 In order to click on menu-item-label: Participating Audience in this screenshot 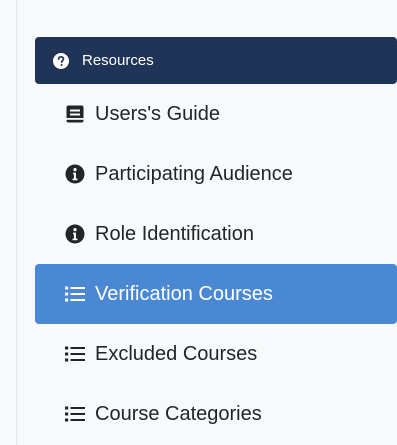, I will do `click(194, 173)`.